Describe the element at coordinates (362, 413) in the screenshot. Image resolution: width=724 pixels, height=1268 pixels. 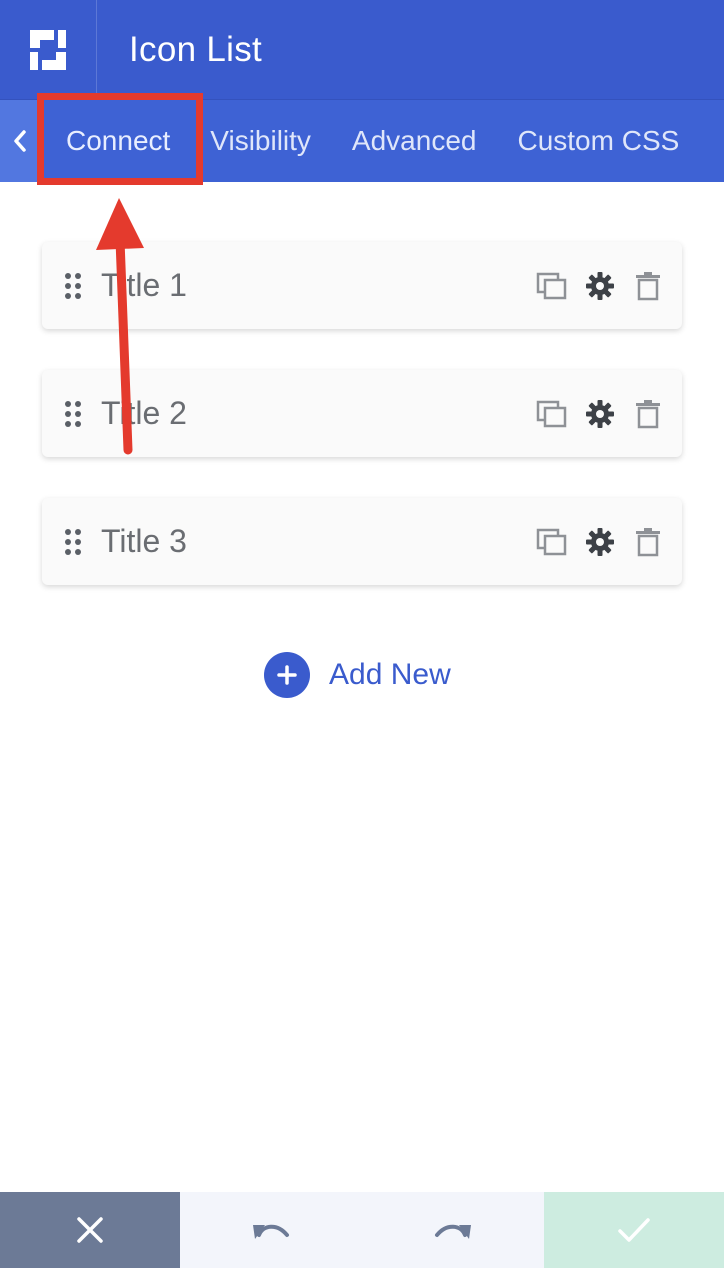
I see `list-item: Title 2` at that location.